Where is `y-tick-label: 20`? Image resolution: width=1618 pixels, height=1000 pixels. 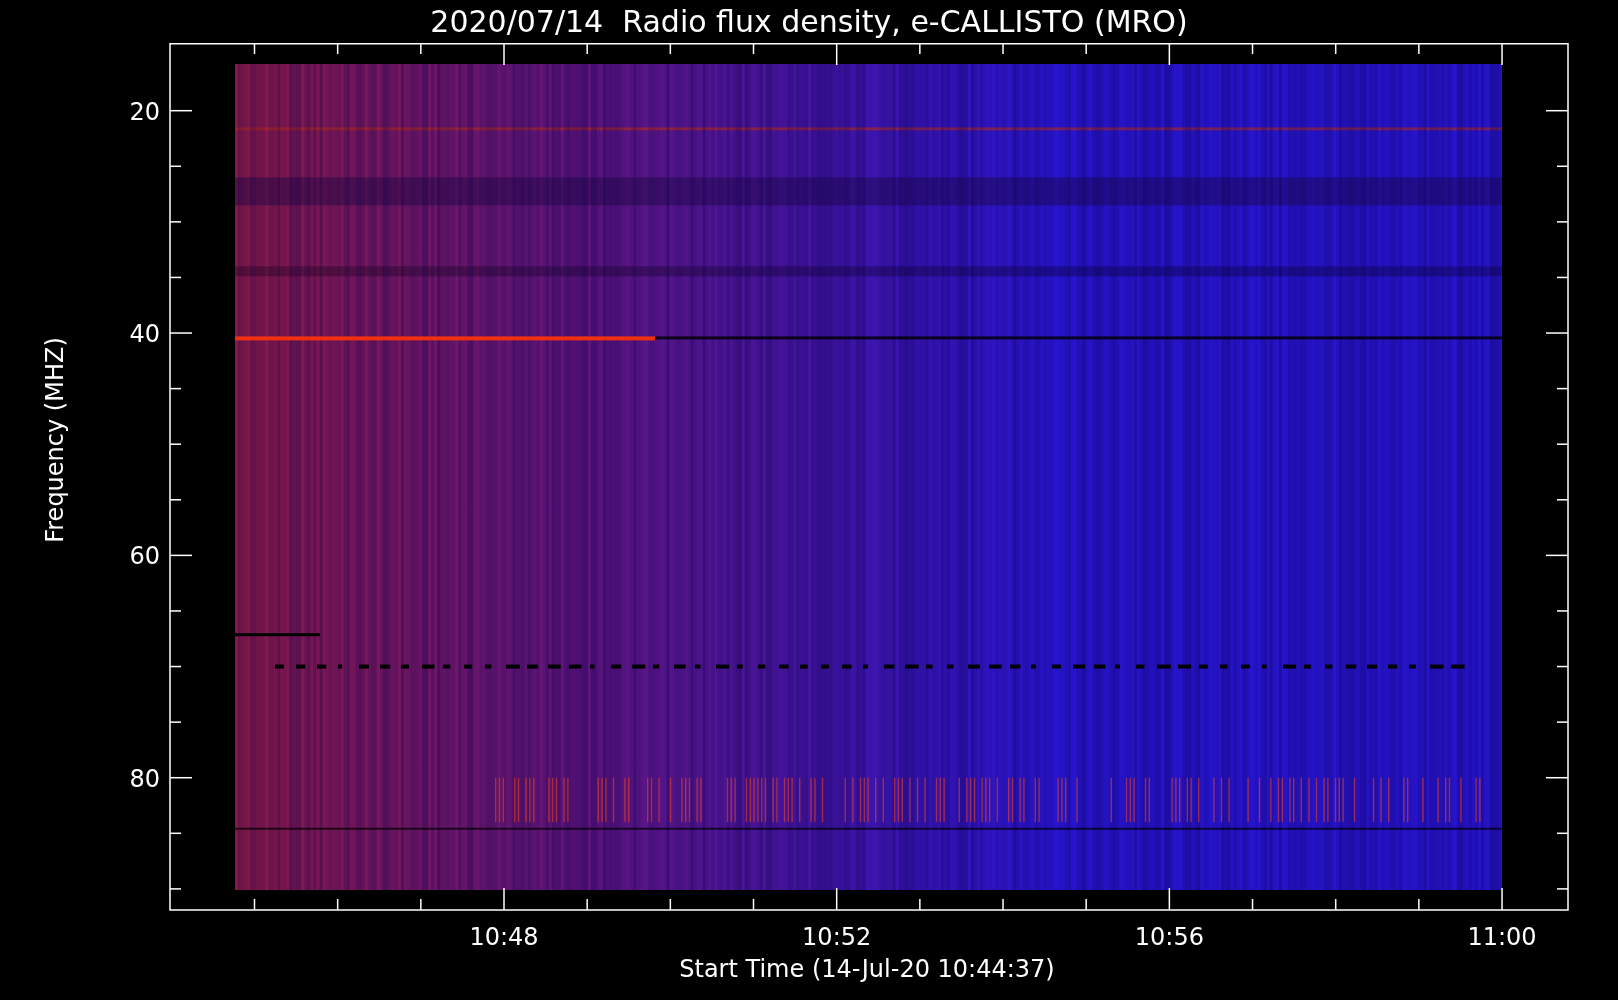
y-tick-label: 20 is located at coordinates (144, 111).